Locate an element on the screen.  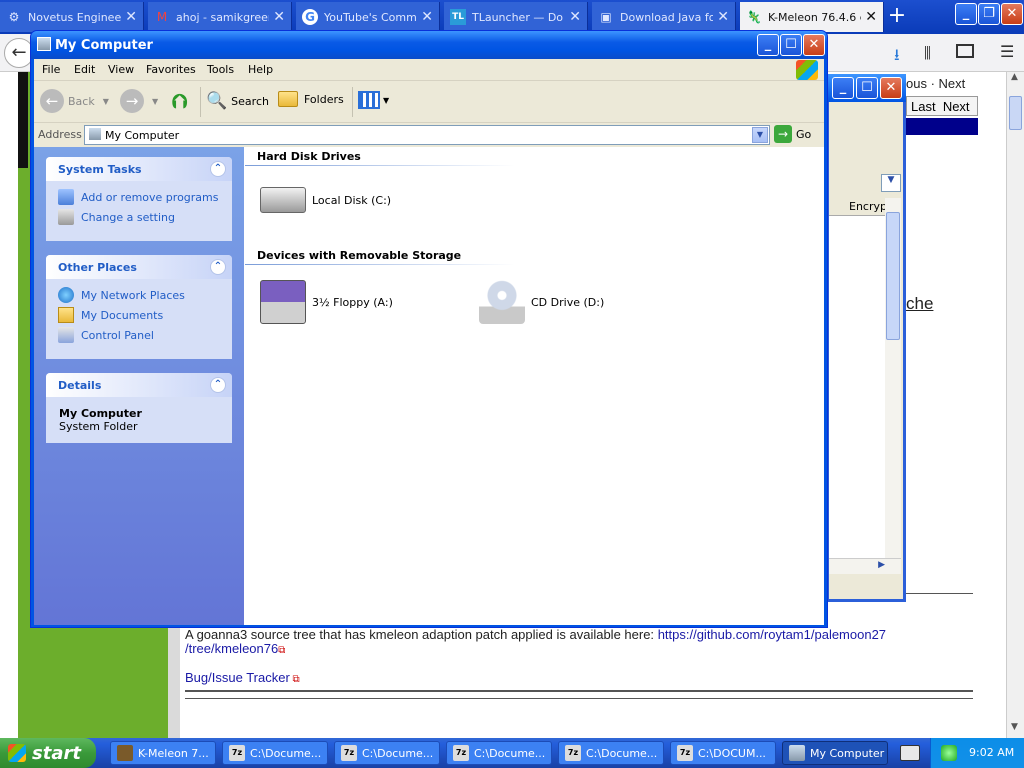
section-header-hard-disks: Hard Disk Drives is located at coordinates (309, 156).